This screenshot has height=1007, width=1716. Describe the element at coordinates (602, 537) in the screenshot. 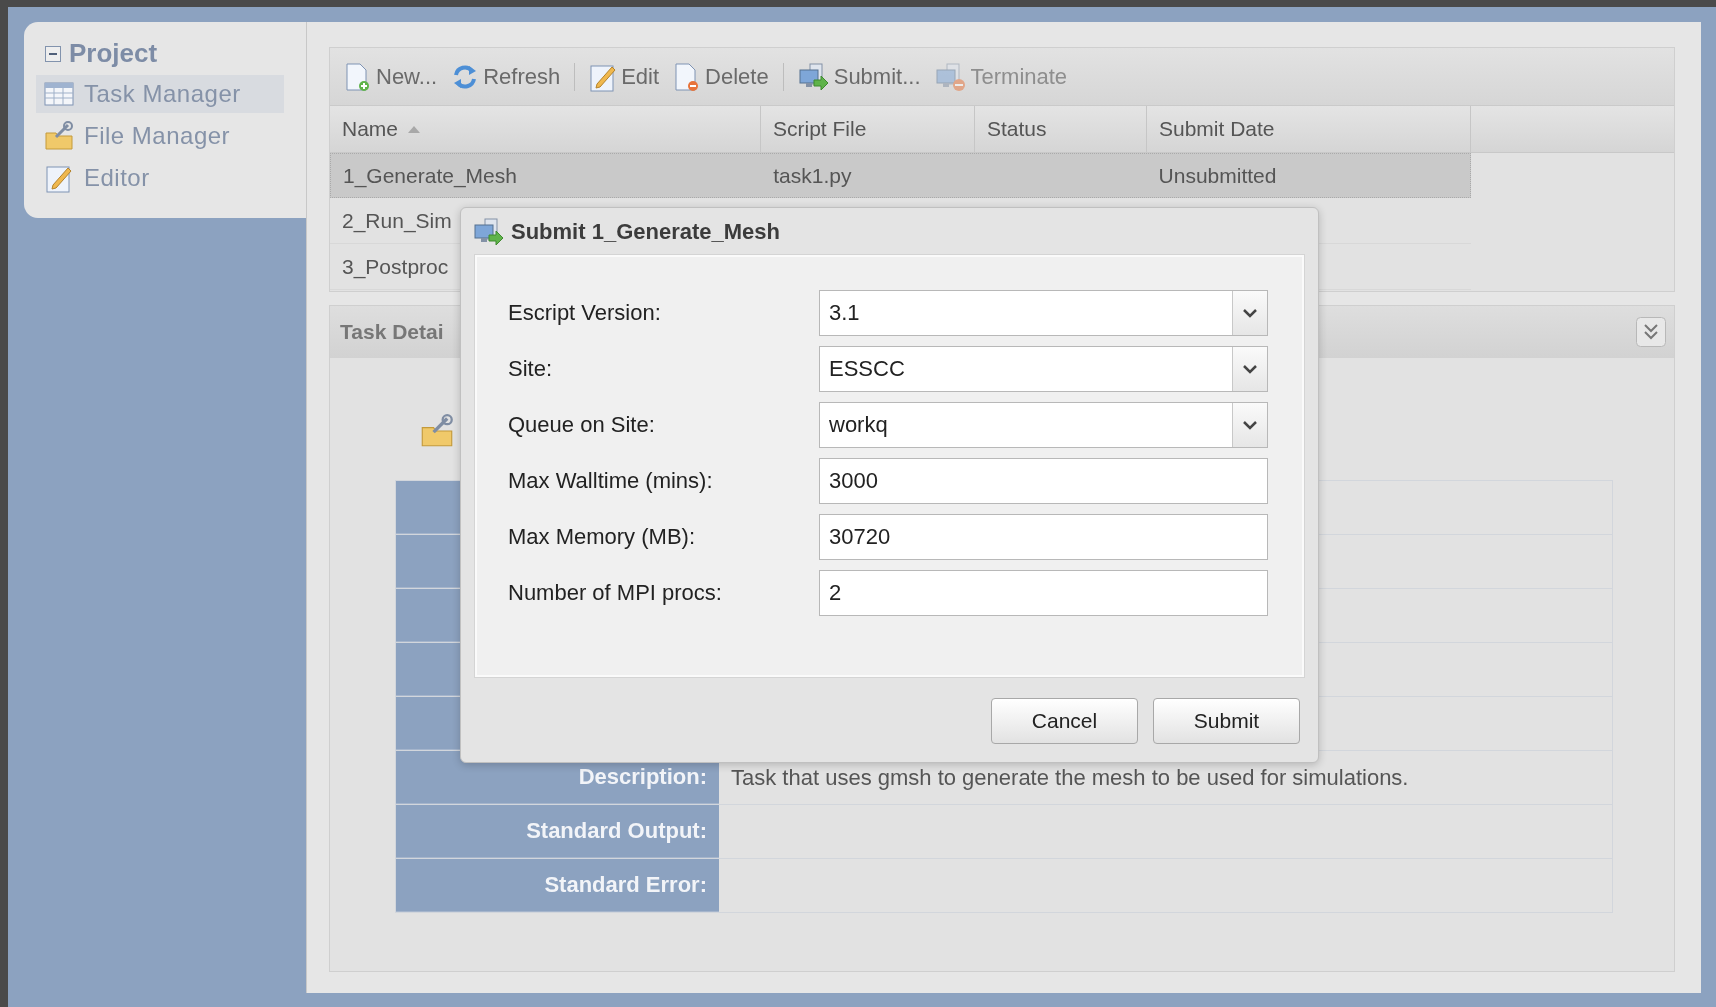

I see `field-label: Max Memory (MB):` at that location.